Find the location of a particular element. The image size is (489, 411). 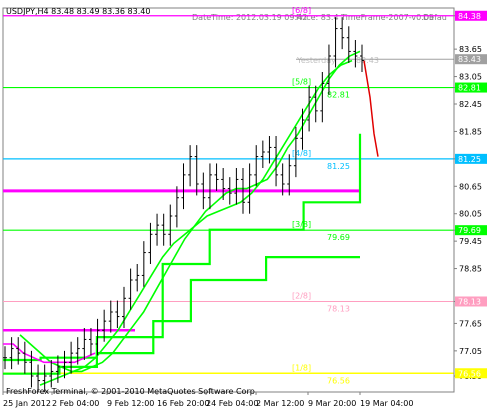

timeframe-label: TimeFrame-2007-v0.05 is located at coordinates (387, 17).